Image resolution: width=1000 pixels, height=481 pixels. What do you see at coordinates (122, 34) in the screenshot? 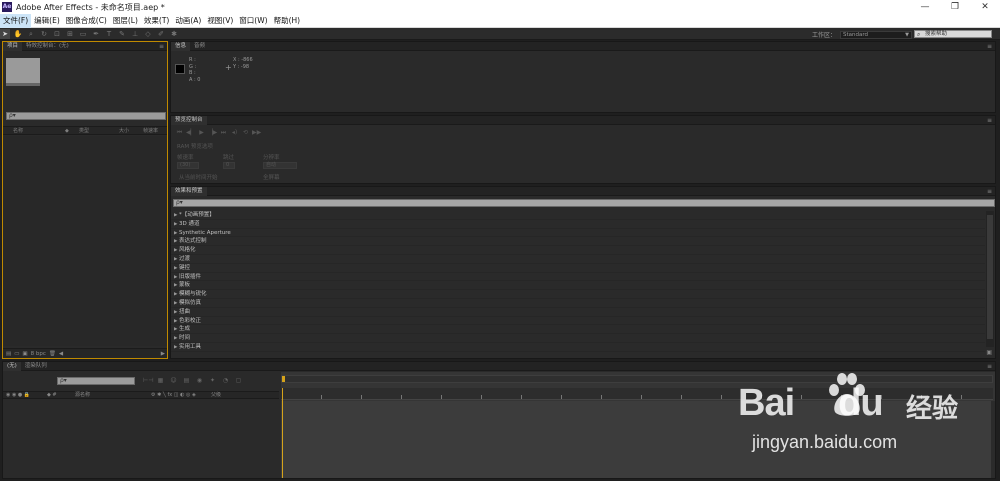
I see `brush-tool-icon: ✎` at bounding box center [122, 34].